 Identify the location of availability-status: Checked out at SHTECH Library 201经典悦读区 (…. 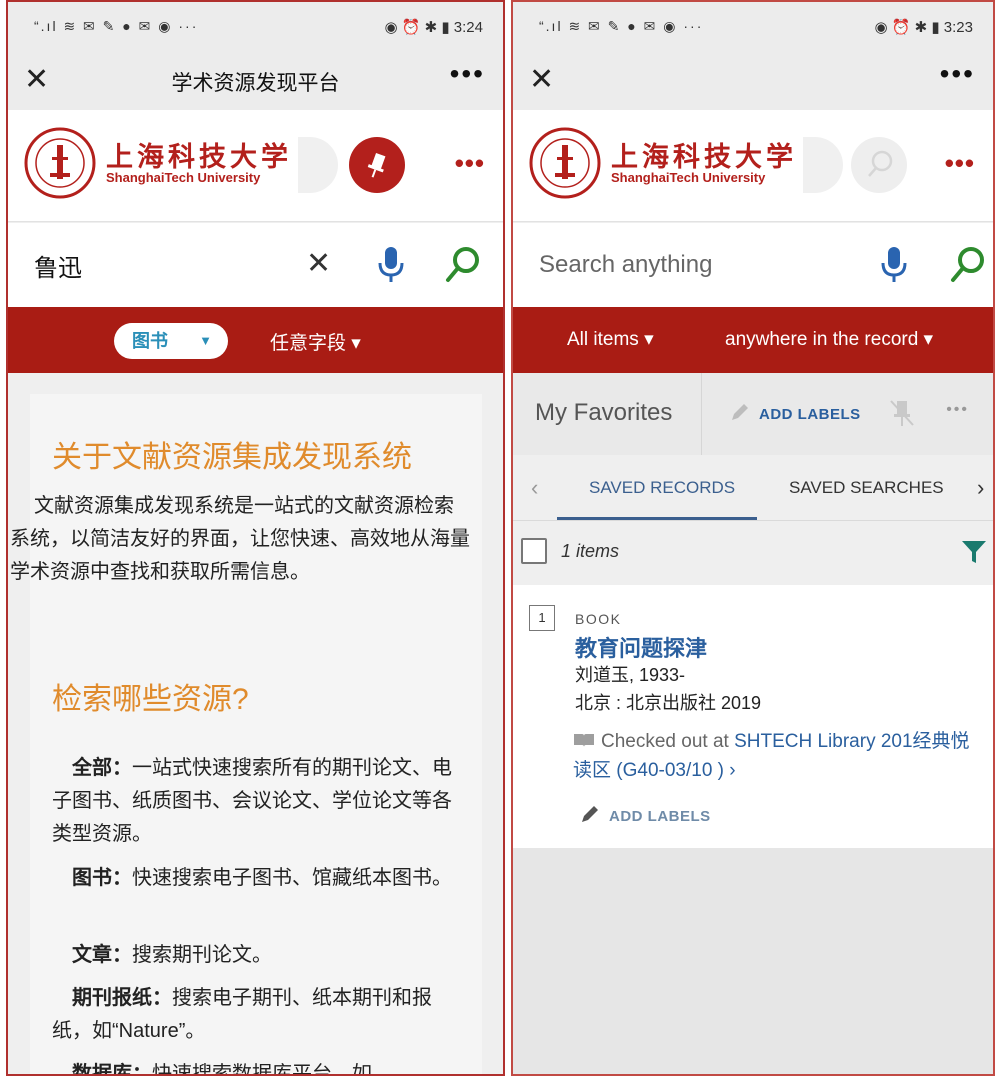
(778, 756).